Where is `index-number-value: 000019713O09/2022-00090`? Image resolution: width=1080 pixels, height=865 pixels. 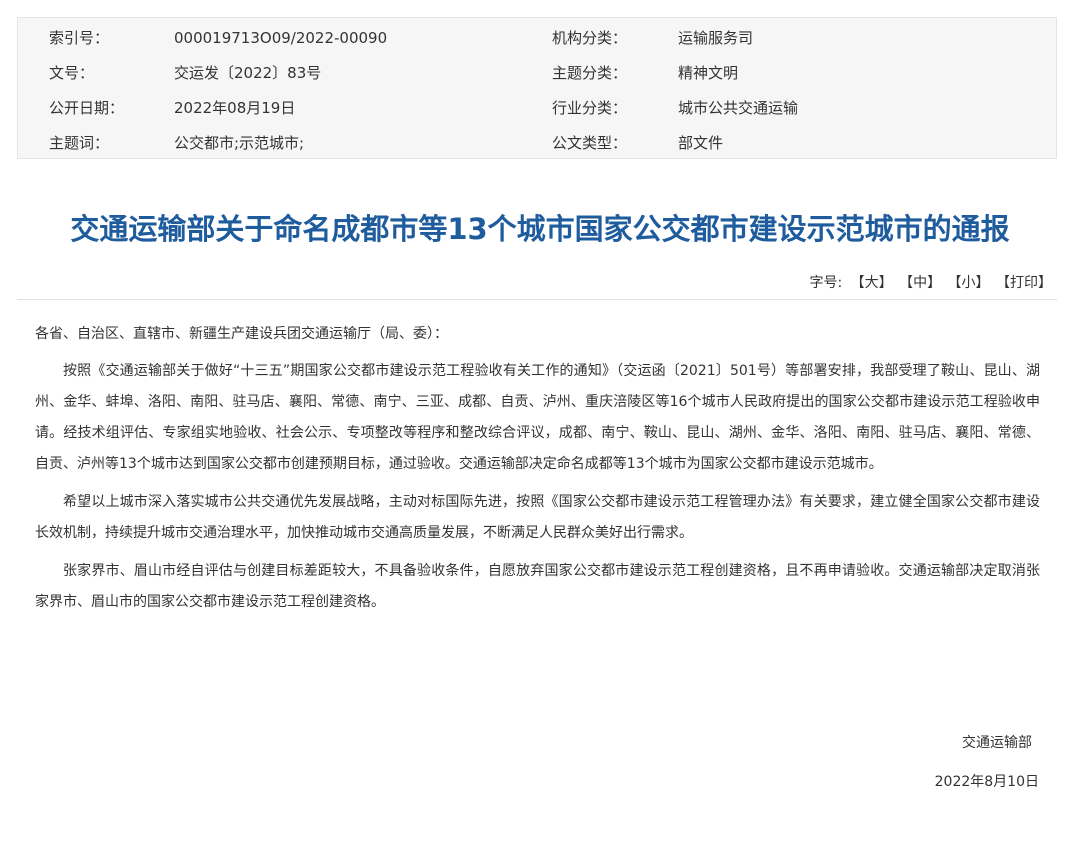 index-number-value: 000019713O09/2022-00090 is located at coordinates (281, 38).